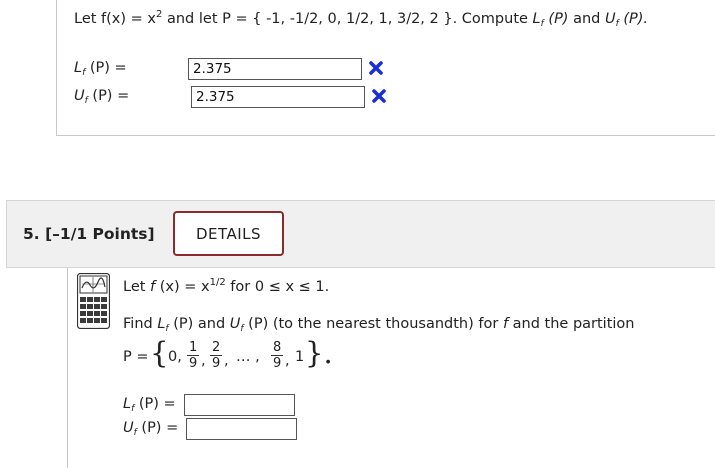 This screenshot has width=715, height=468. What do you see at coordinates (216, 355) in the screenshot?
I see `partition-fraction: 29` at bounding box center [216, 355].